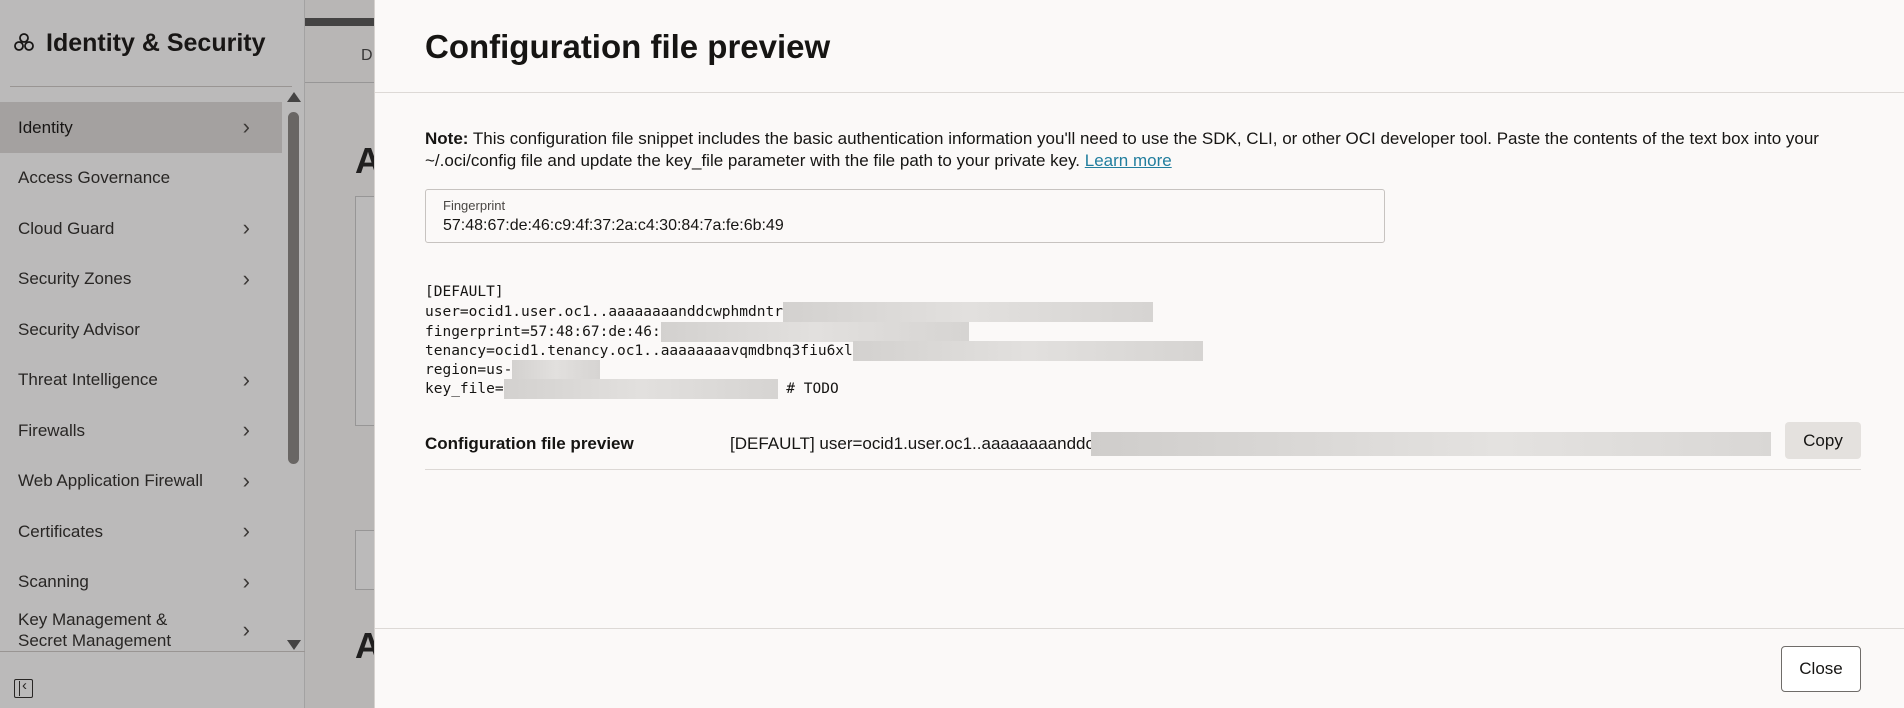  What do you see at coordinates (628, 46) in the screenshot?
I see `drawer-title: Configuration file preview` at bounding box center [628, 46].